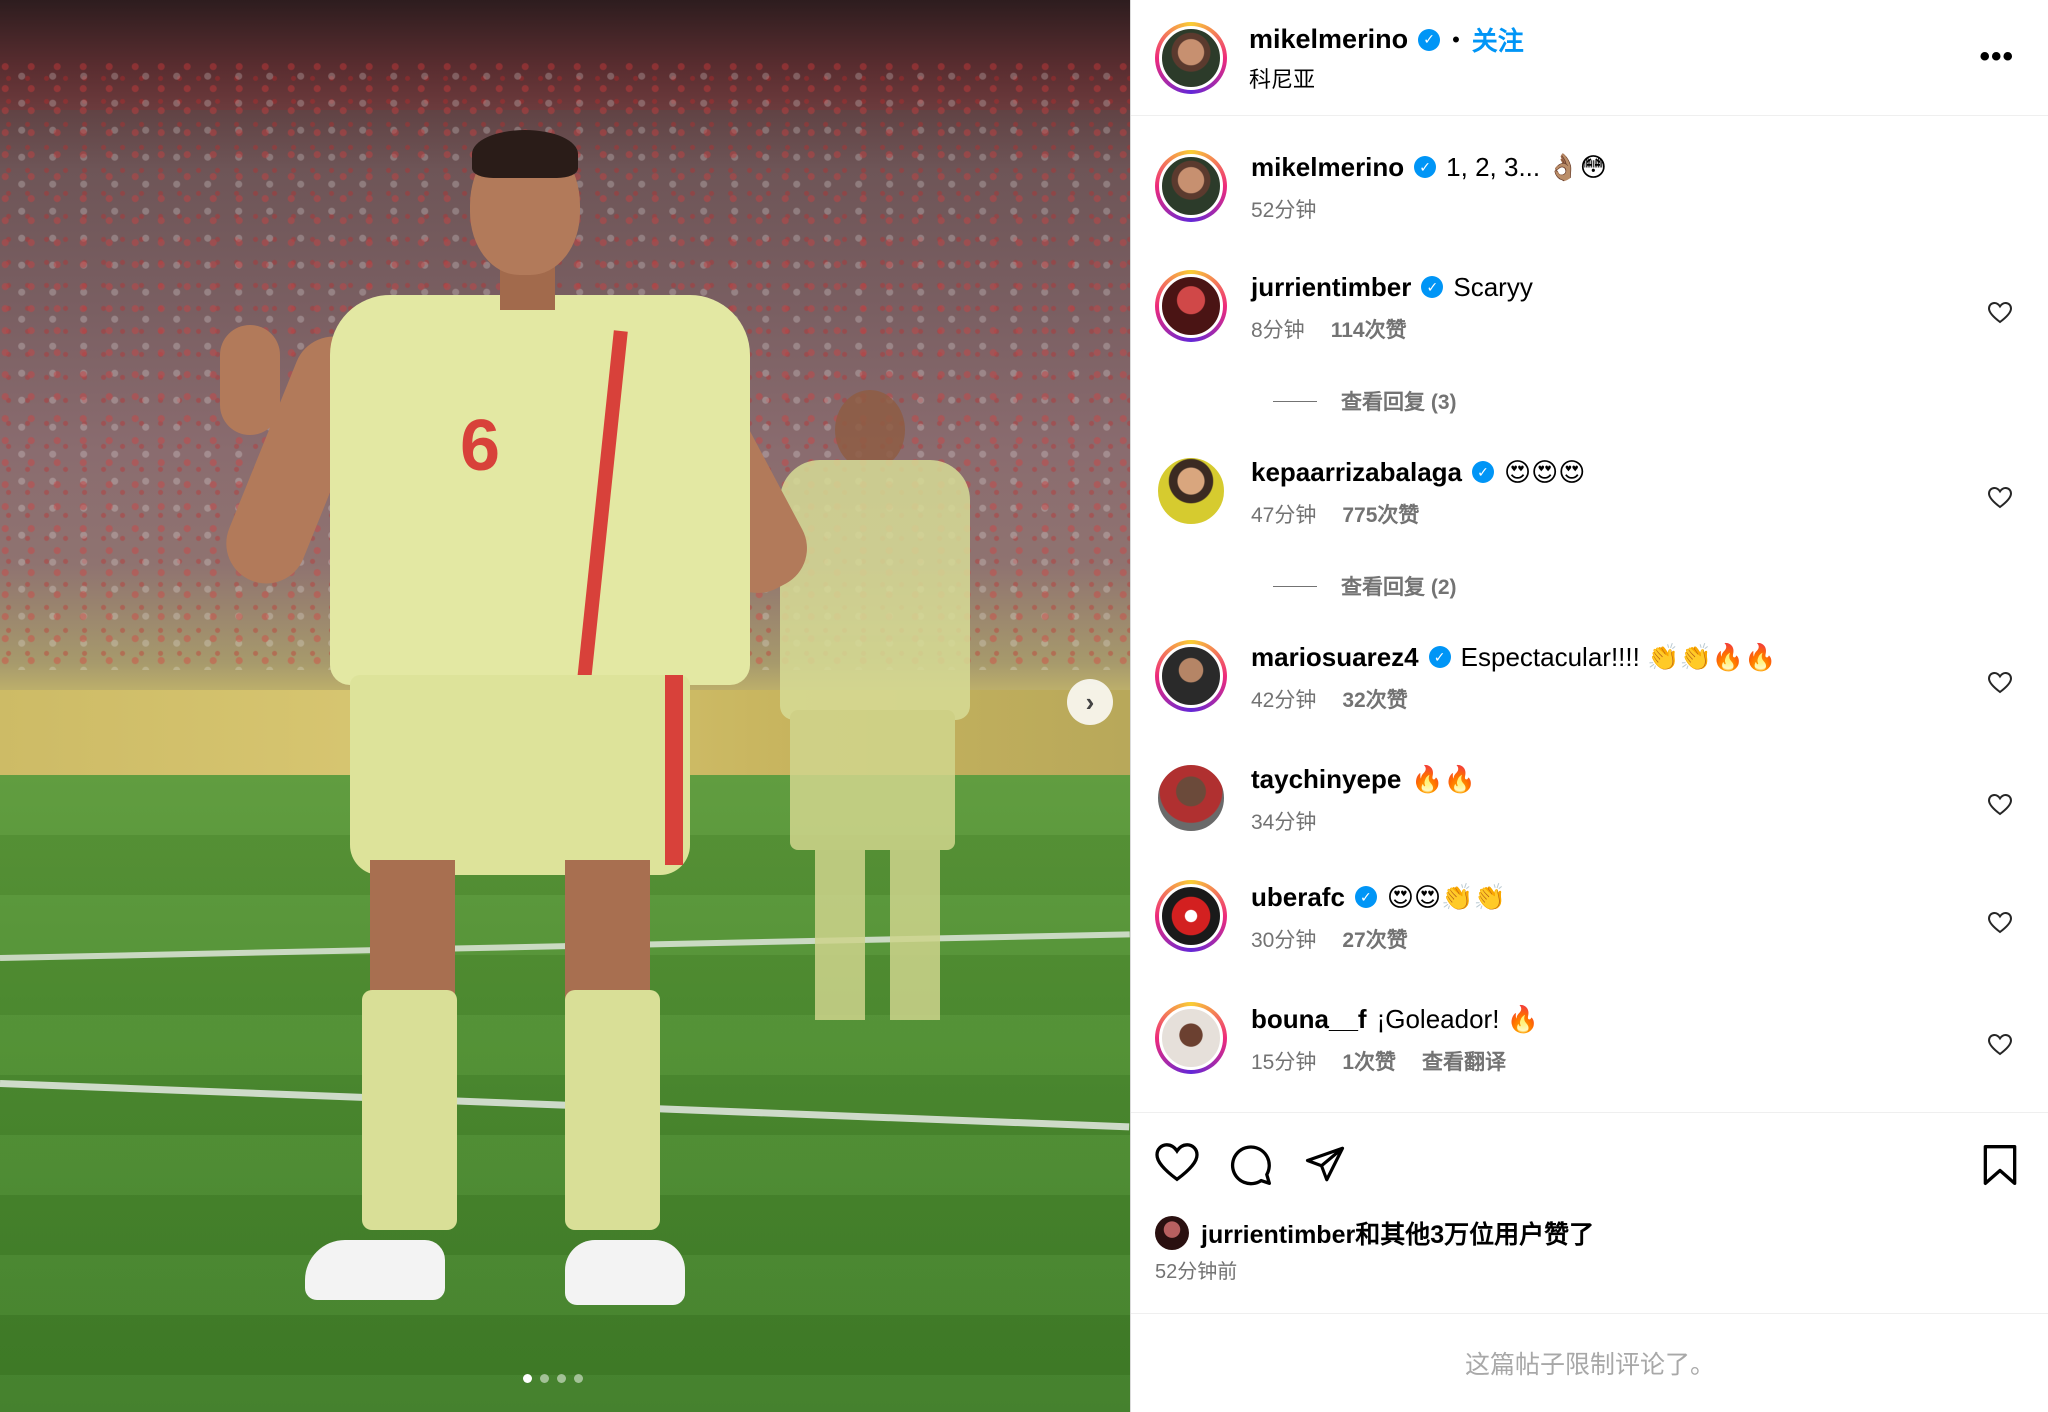  What do you see at coordinates (1284, 822) in the screenshot?
I see `comment-time: 34分钟` at bounding box center [1284, 822].